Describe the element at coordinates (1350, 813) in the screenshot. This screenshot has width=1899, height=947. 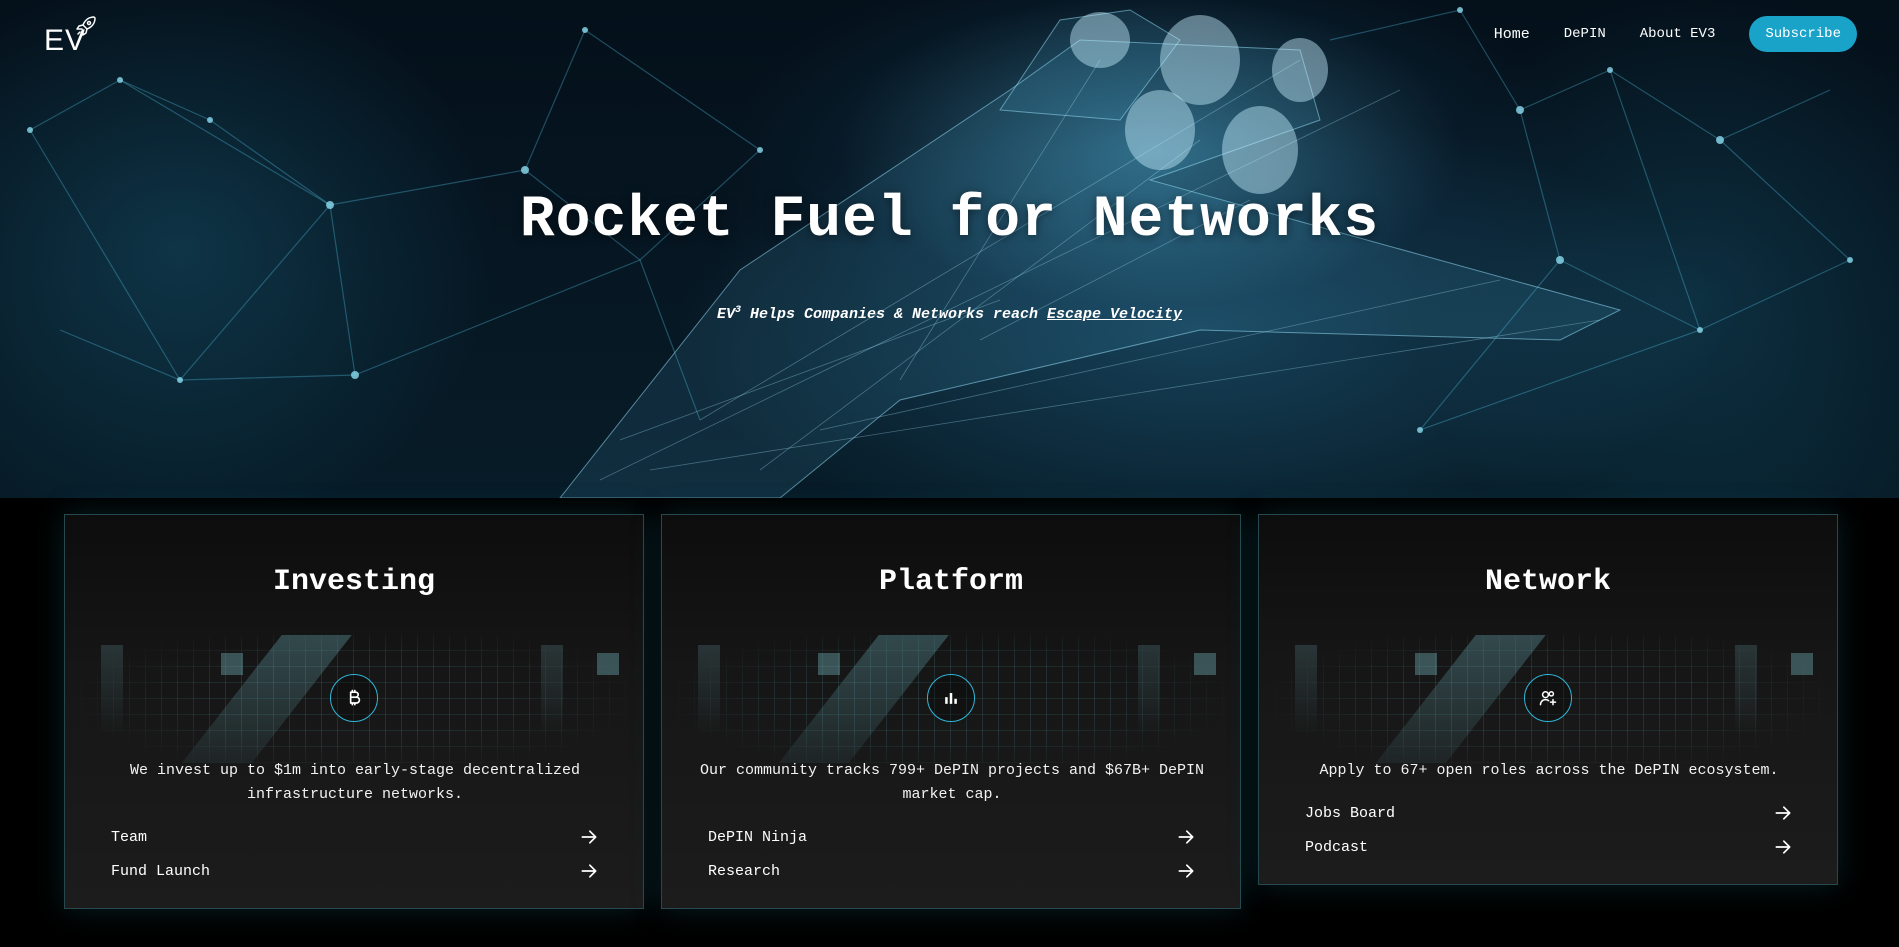
I see `link-label: Jobs Board` at that location.